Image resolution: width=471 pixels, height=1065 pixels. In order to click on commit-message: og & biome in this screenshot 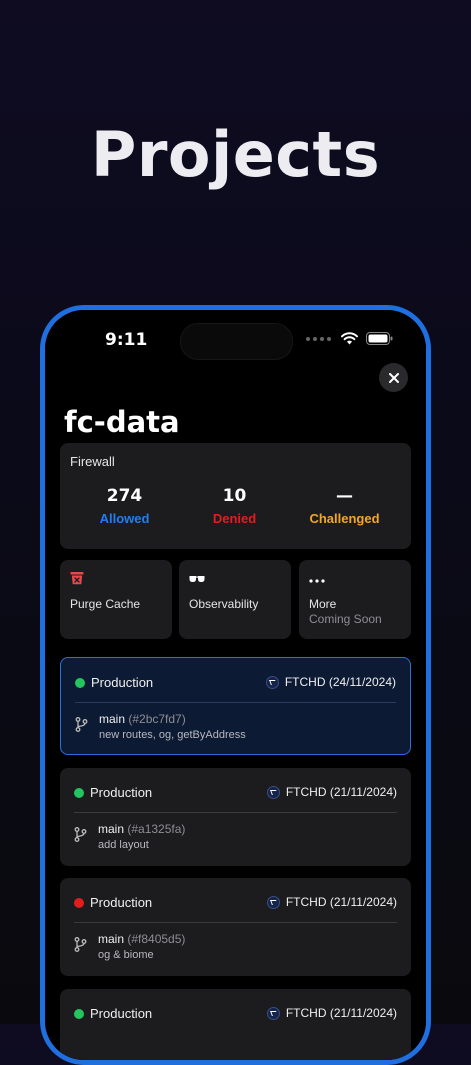, I will do `click(126, 955)`.